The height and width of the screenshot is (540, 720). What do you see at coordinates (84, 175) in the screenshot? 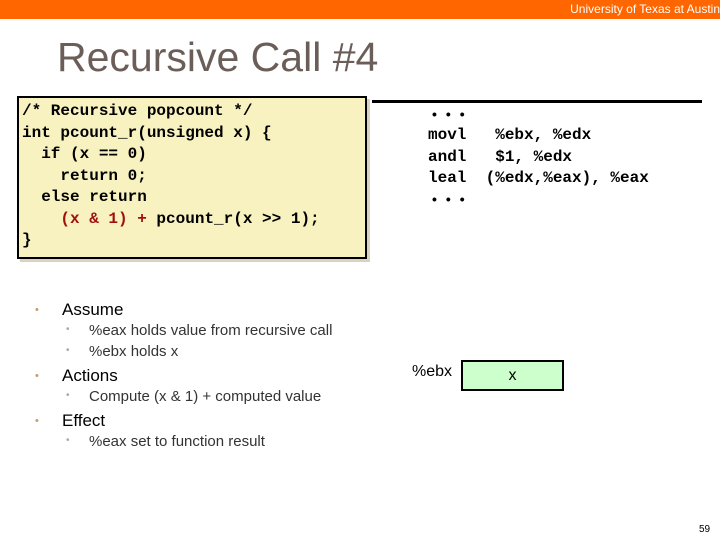
I see `code-line: return 0;` at bounding box center [84, 175].